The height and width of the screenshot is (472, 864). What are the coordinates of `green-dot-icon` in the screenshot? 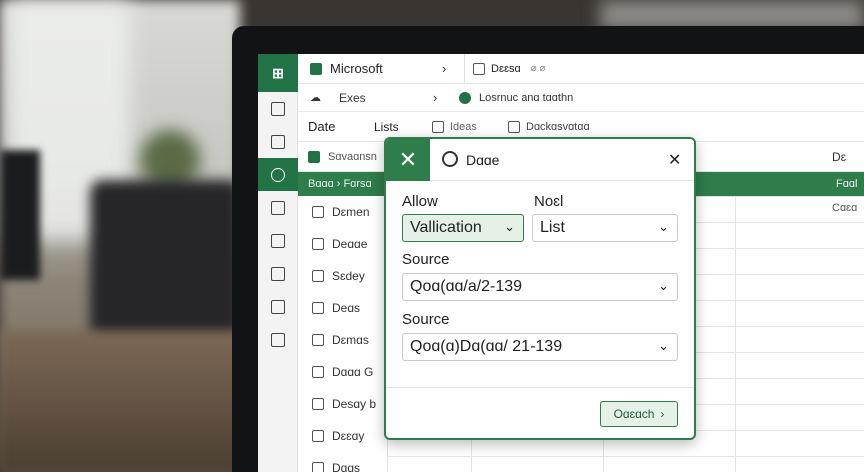 It's located at (465, 97).